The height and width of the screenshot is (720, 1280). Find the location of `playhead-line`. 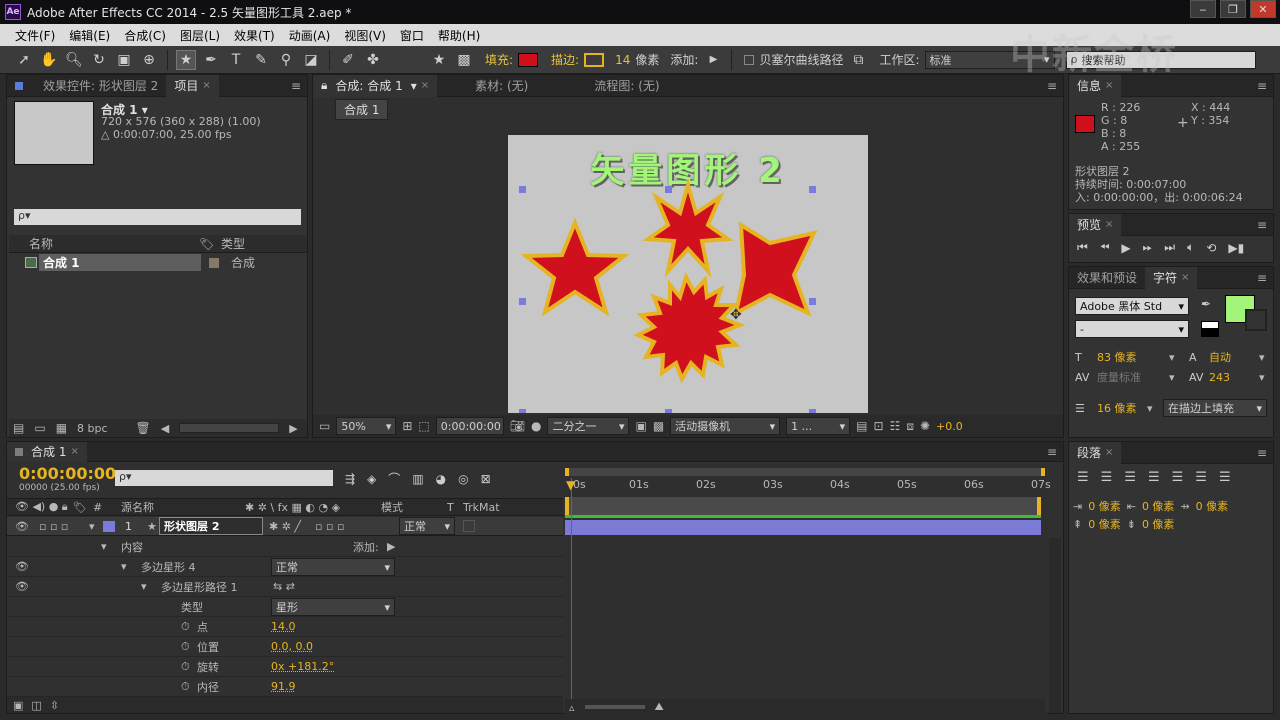

playhead-line is located at coordinates (571, 595).